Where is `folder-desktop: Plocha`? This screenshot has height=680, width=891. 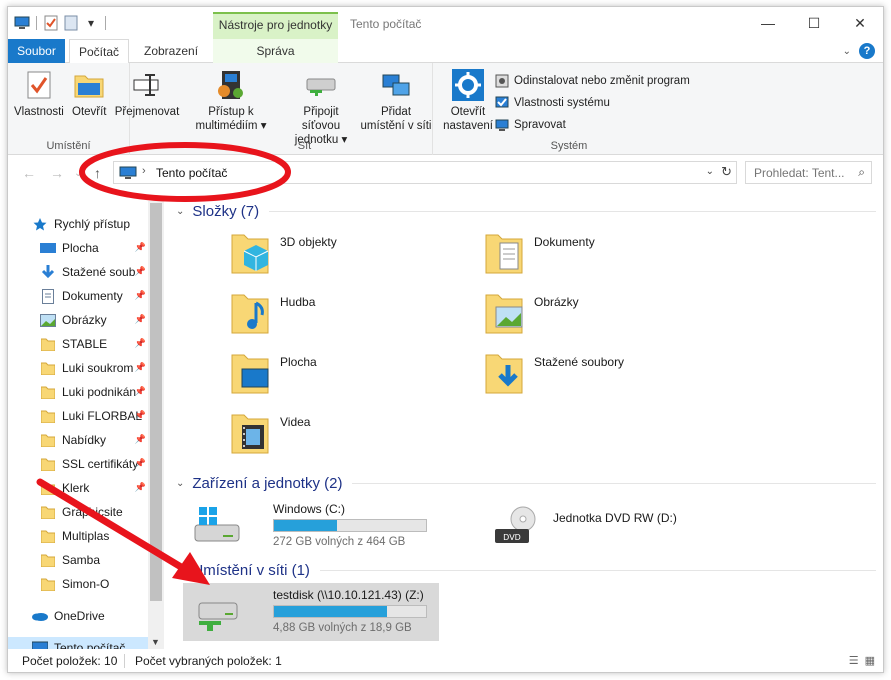 folder-desktop: Plocha is located at coordinates (348, 377).